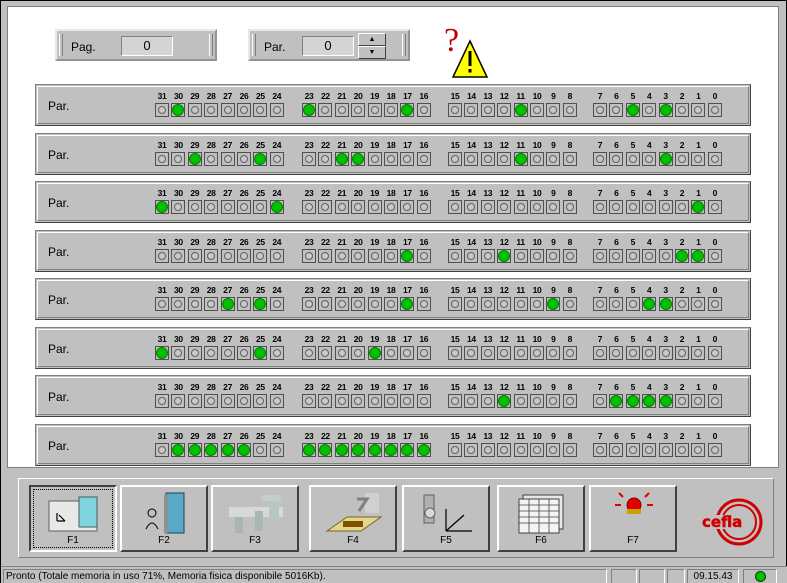 The image size is (787, 583). I want to click on spin-up-button: ▲, so click(372, 39).